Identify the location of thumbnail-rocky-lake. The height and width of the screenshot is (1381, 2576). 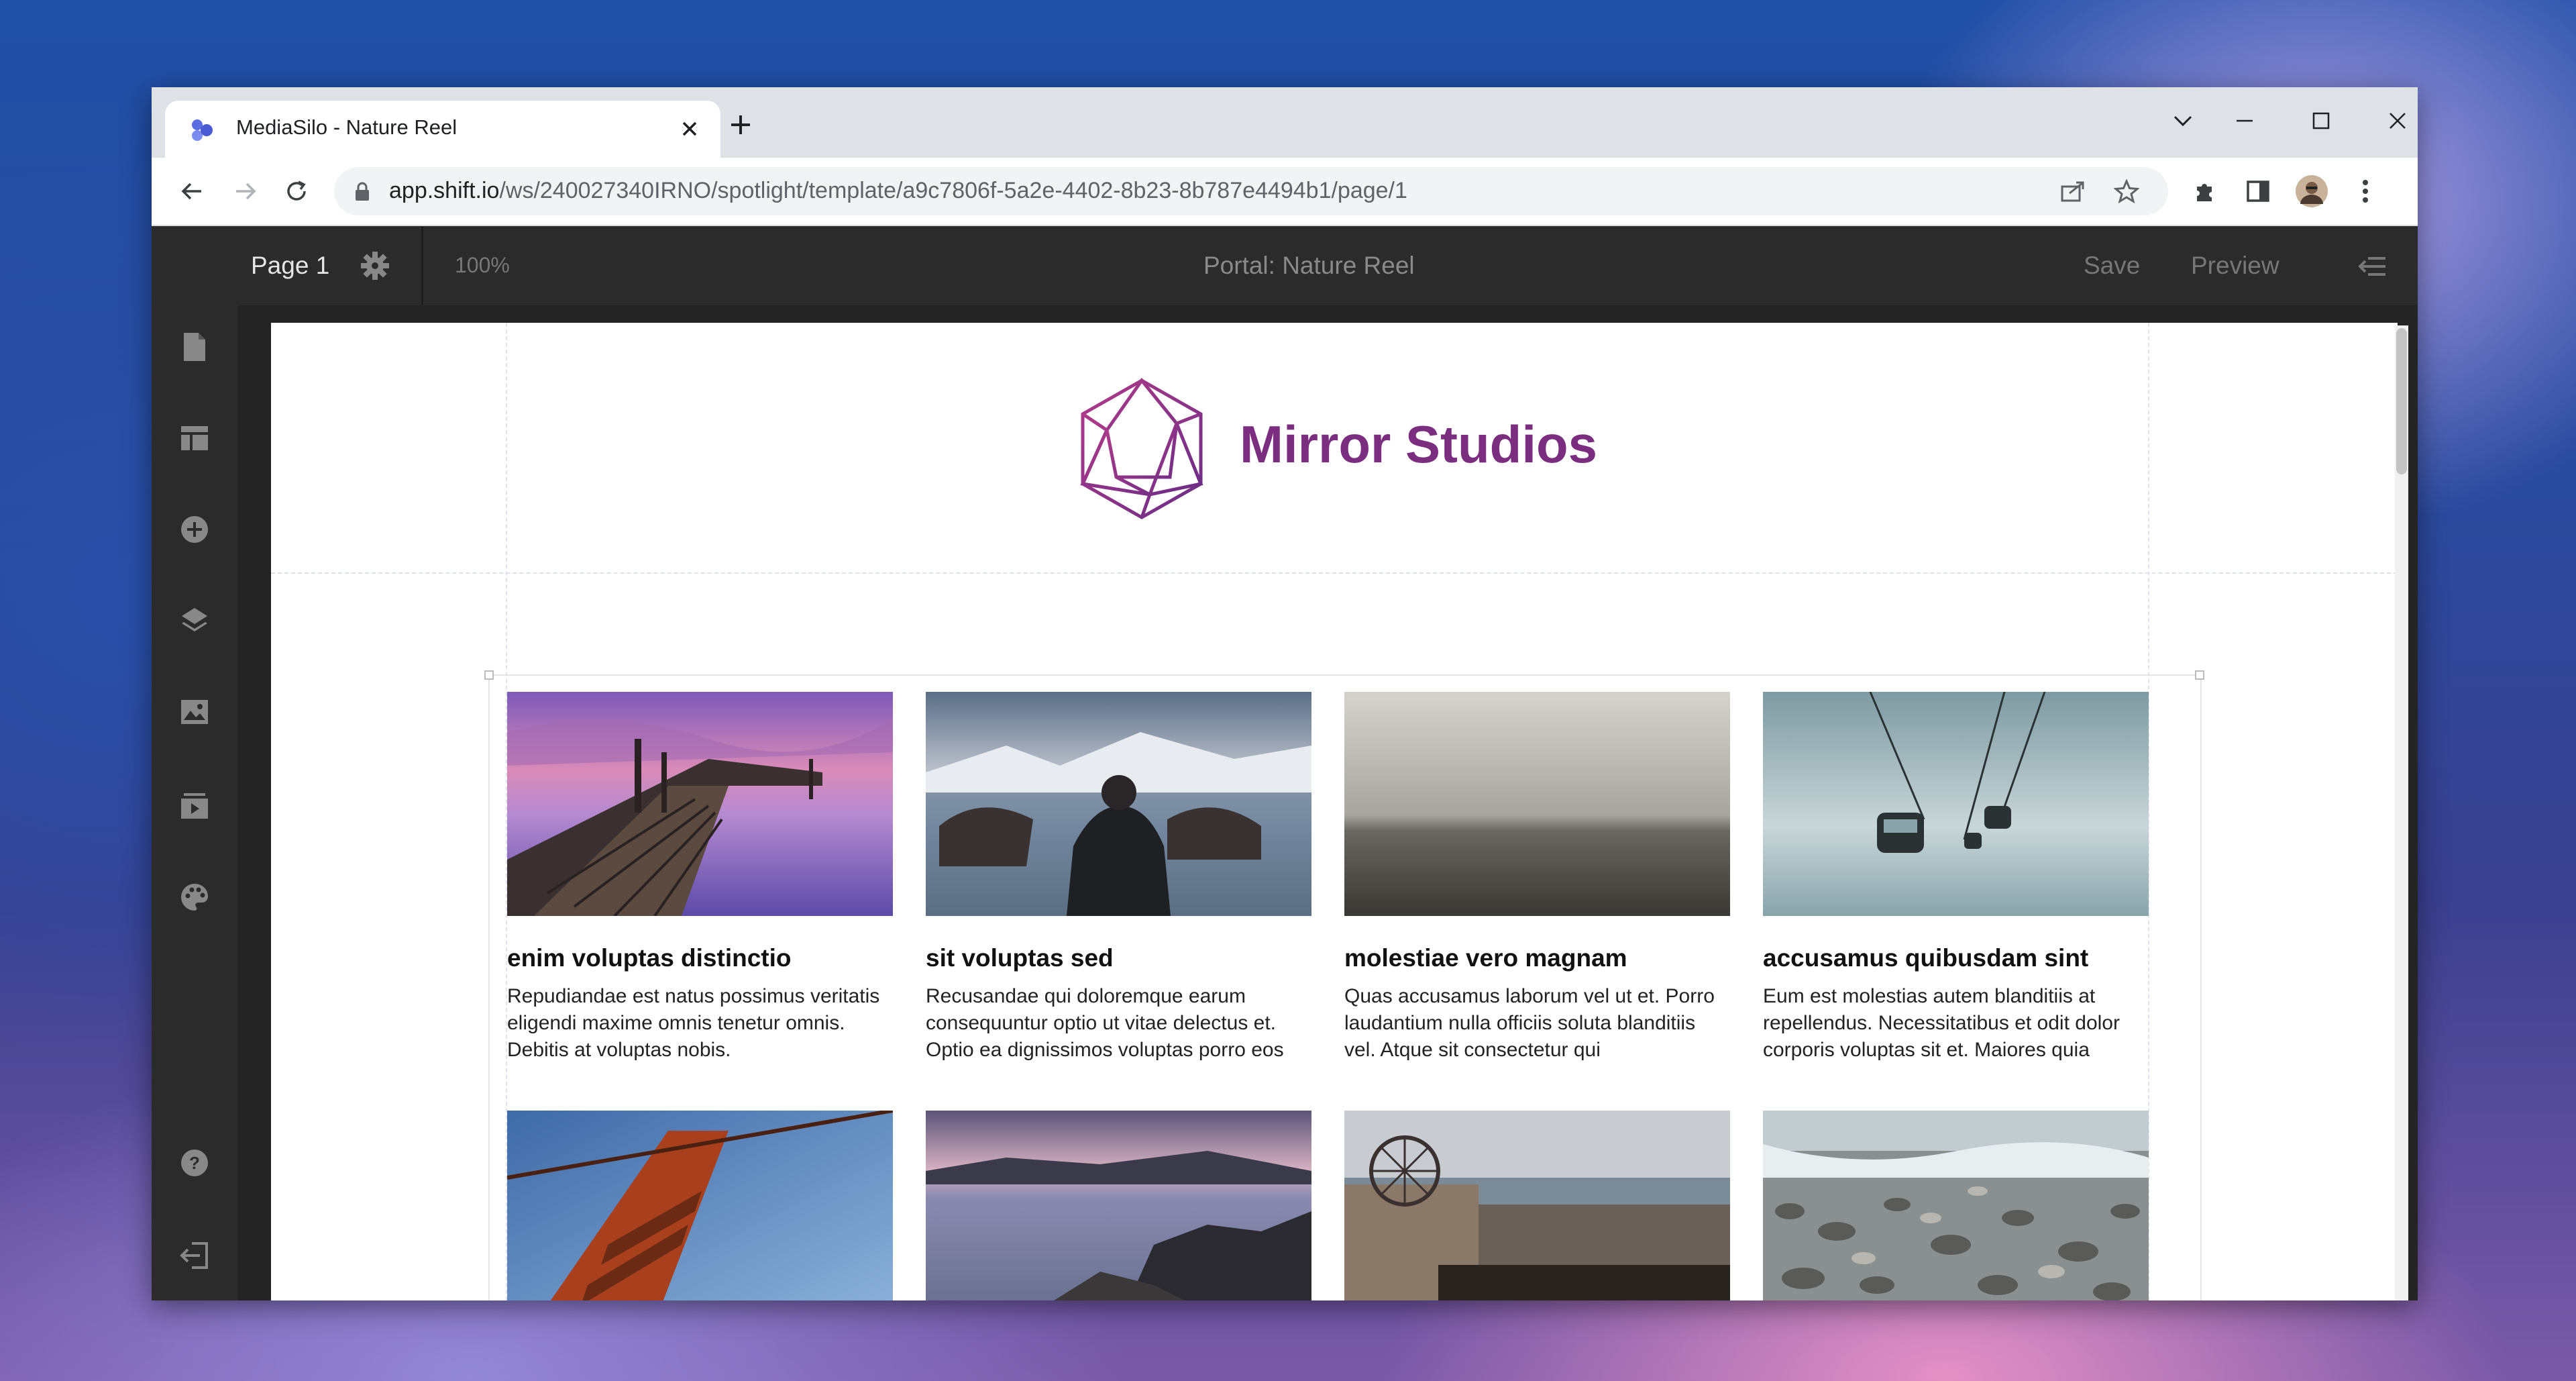
(1118, 1205).